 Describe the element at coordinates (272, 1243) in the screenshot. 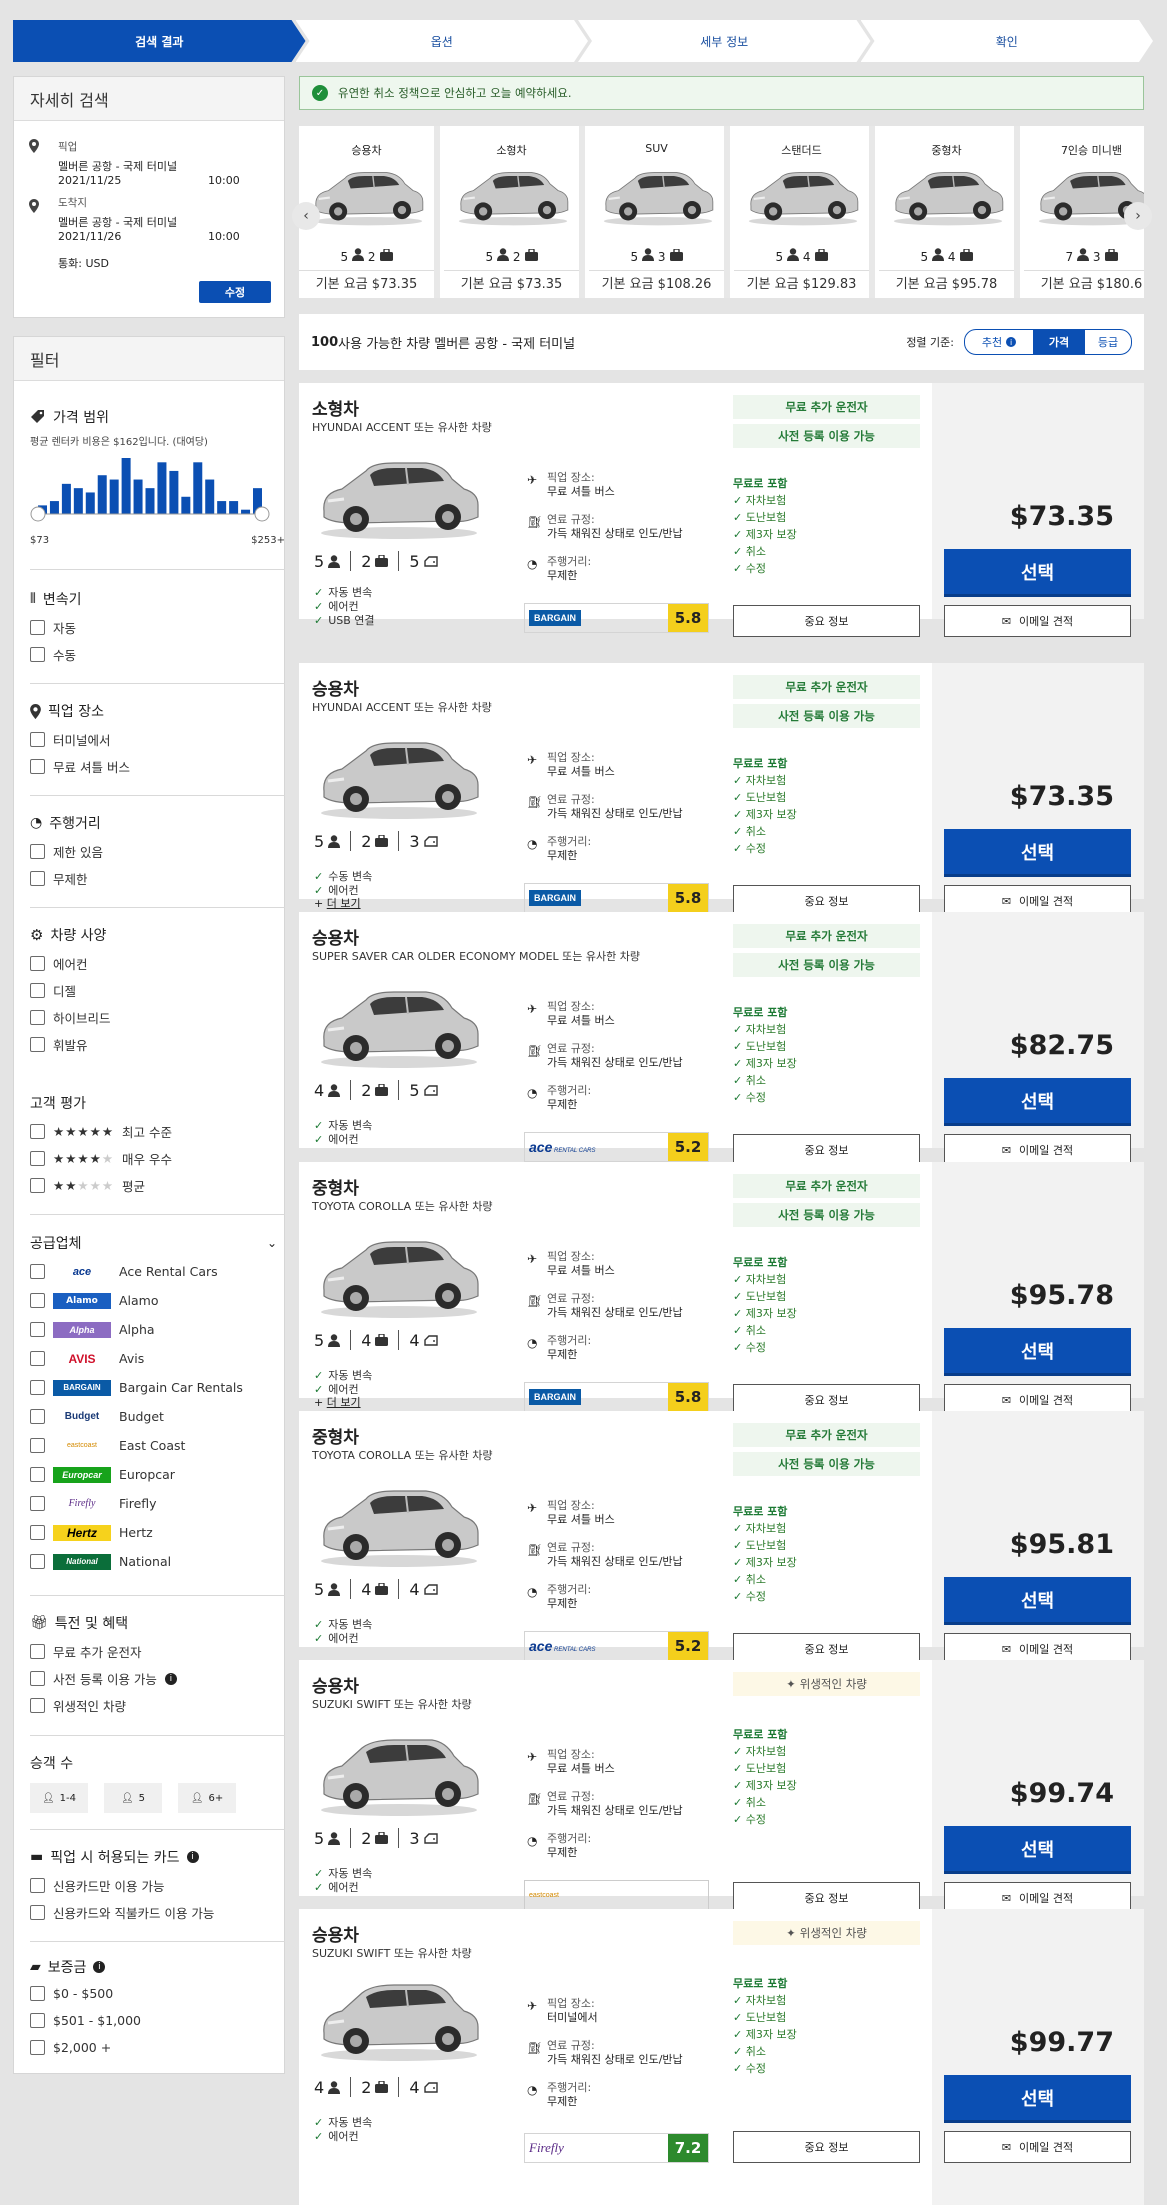

I see `chevron-down-icon: ⌄` at that location.